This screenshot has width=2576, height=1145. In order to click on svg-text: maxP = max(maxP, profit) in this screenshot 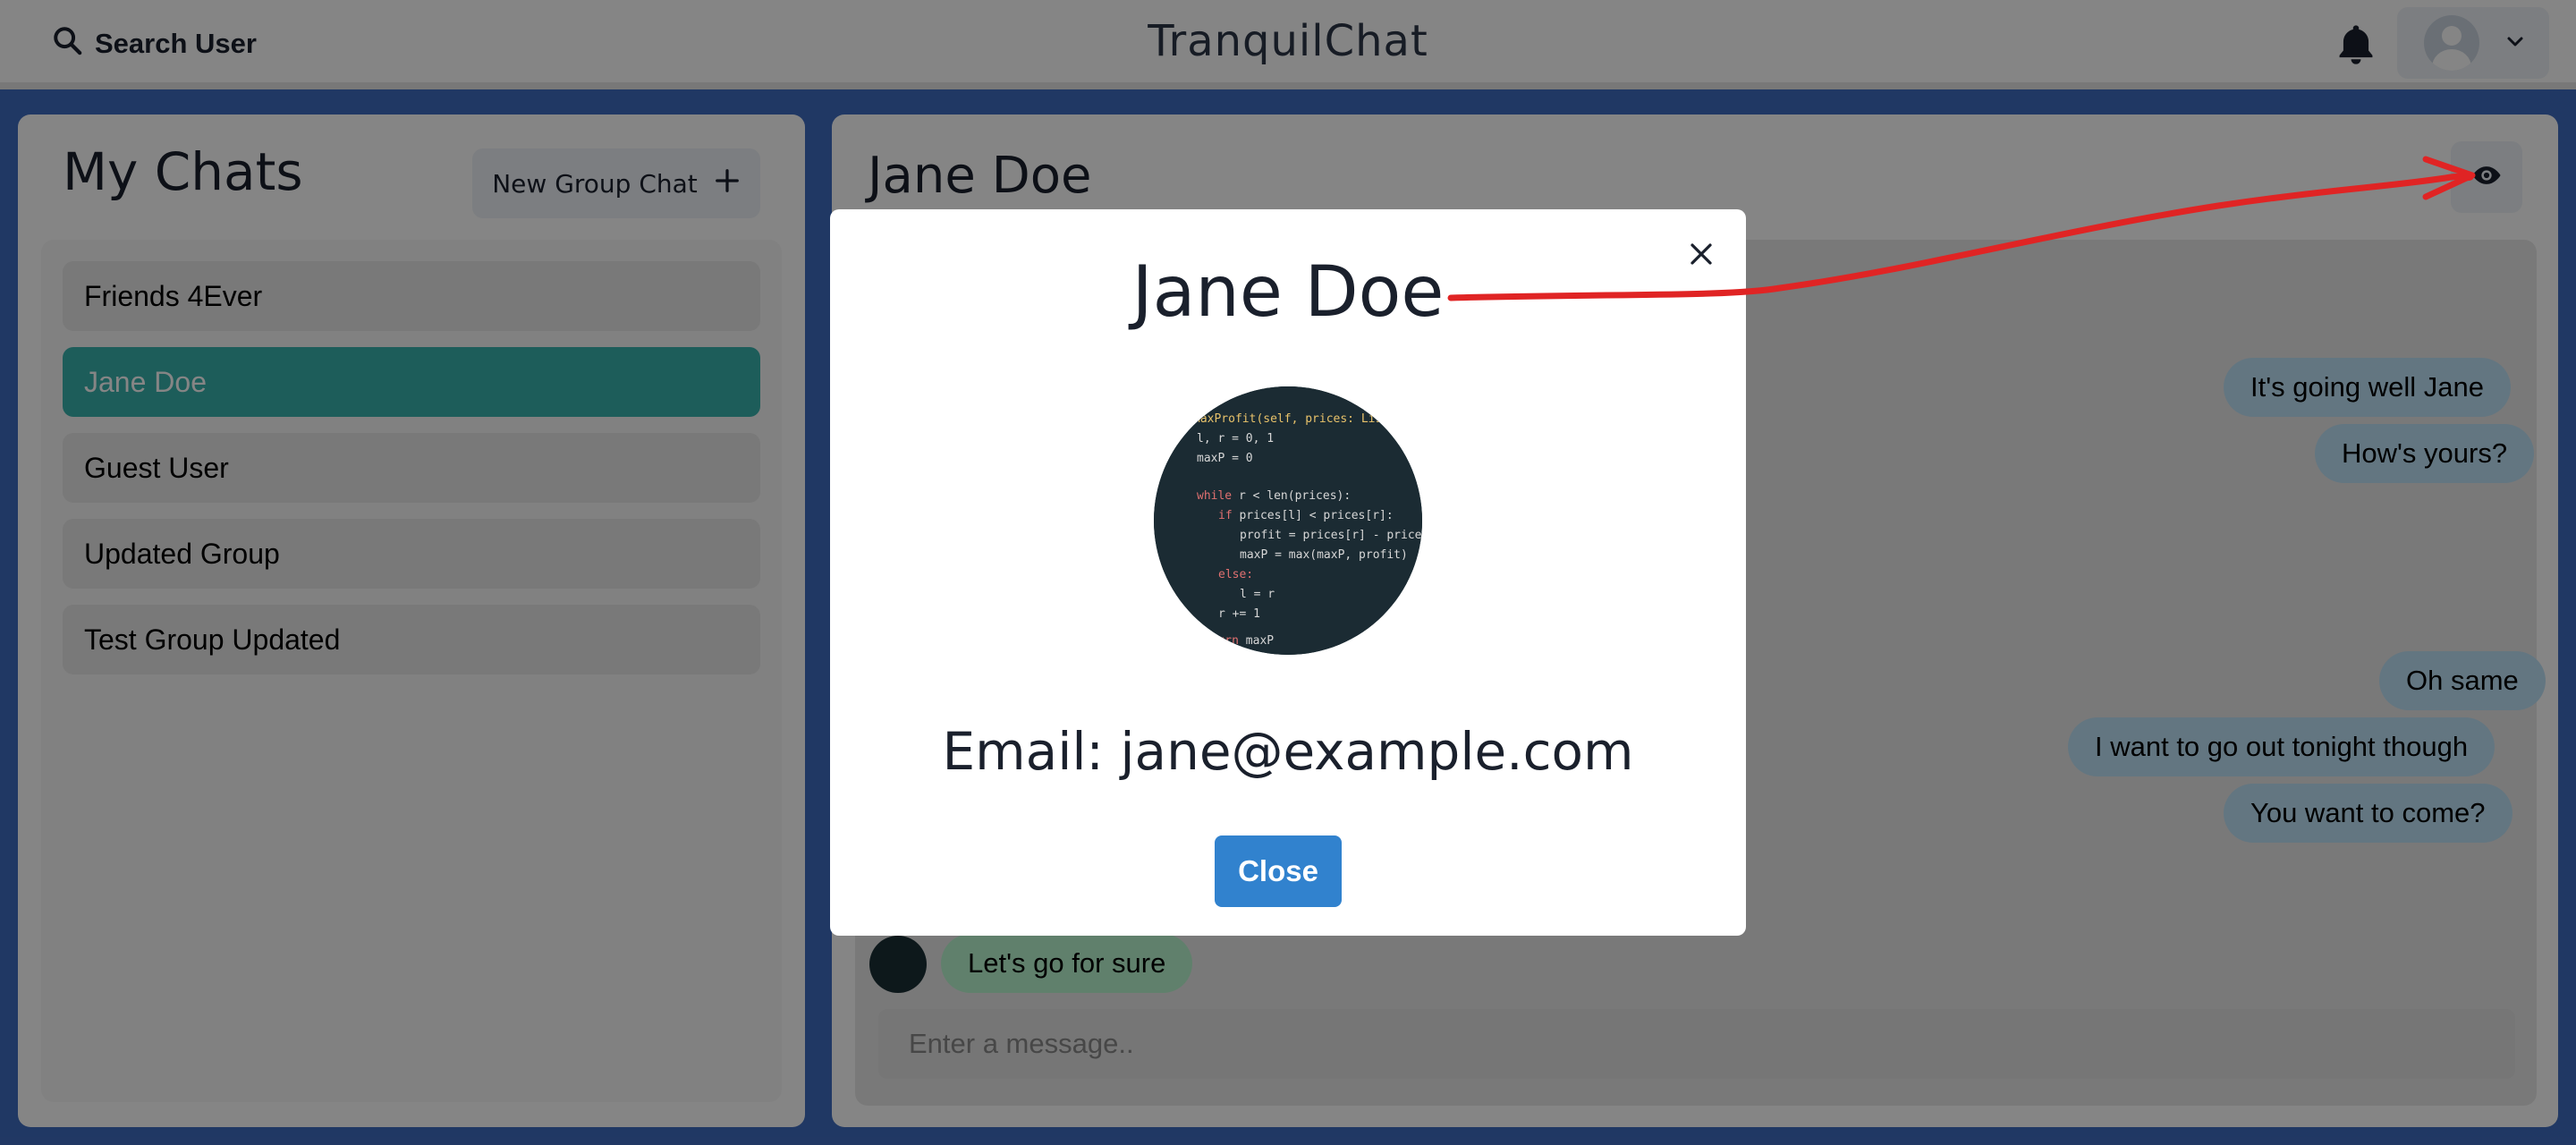, I will do `click(1324, 555)`.